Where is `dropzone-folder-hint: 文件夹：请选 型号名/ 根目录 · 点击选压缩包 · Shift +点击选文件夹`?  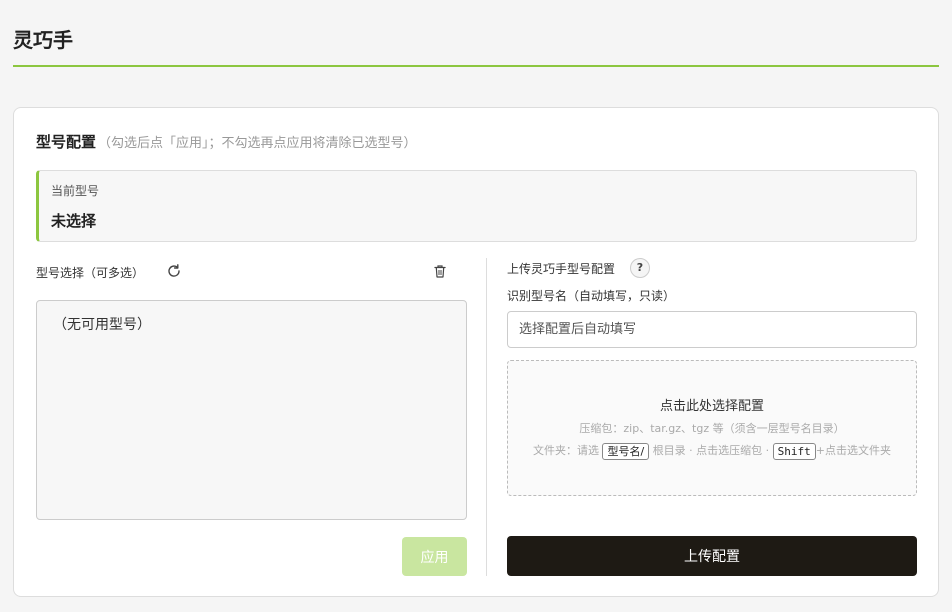 dropzone-folder-hint: 文件夹：请选 型号名/ 根目录 · 点击选压缩包 · Shift +点击选文件夹 is located at coordinates (712, 451).